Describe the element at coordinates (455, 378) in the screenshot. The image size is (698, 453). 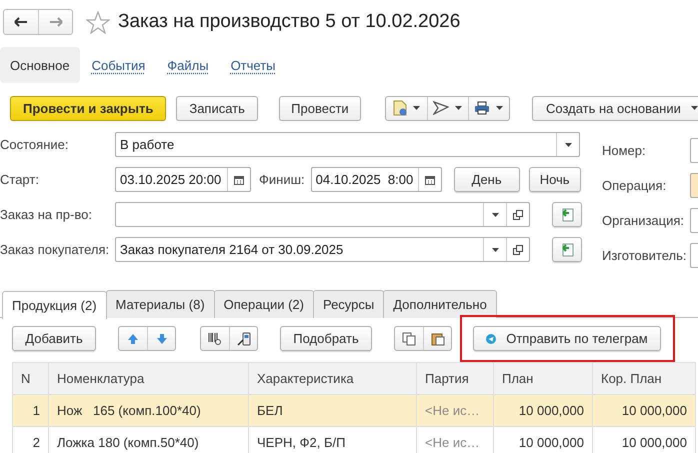
I see `column-header: Партия` at that location.